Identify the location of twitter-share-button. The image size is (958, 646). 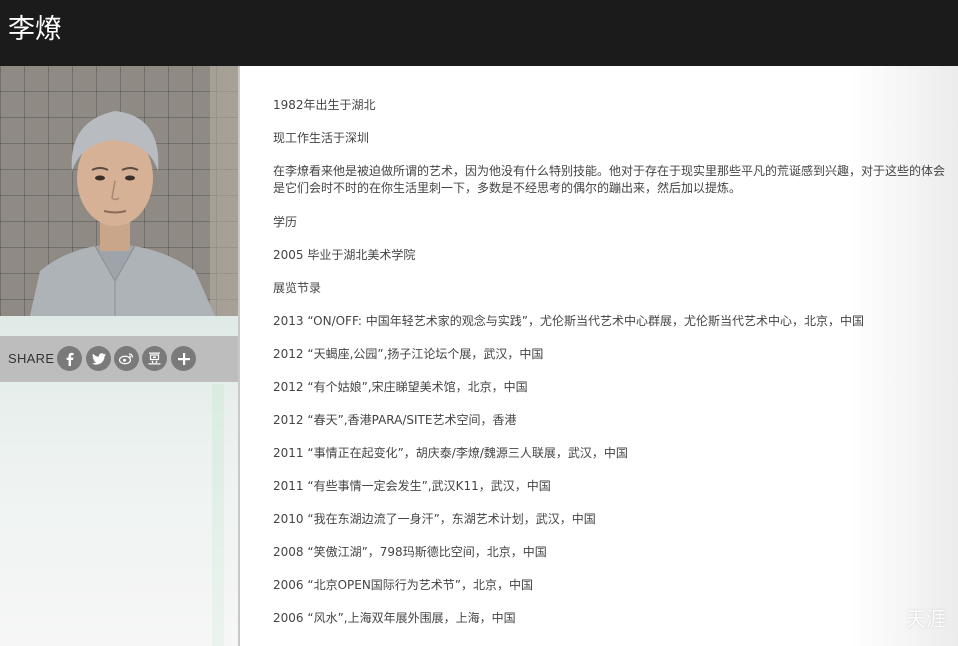
(98, 358).